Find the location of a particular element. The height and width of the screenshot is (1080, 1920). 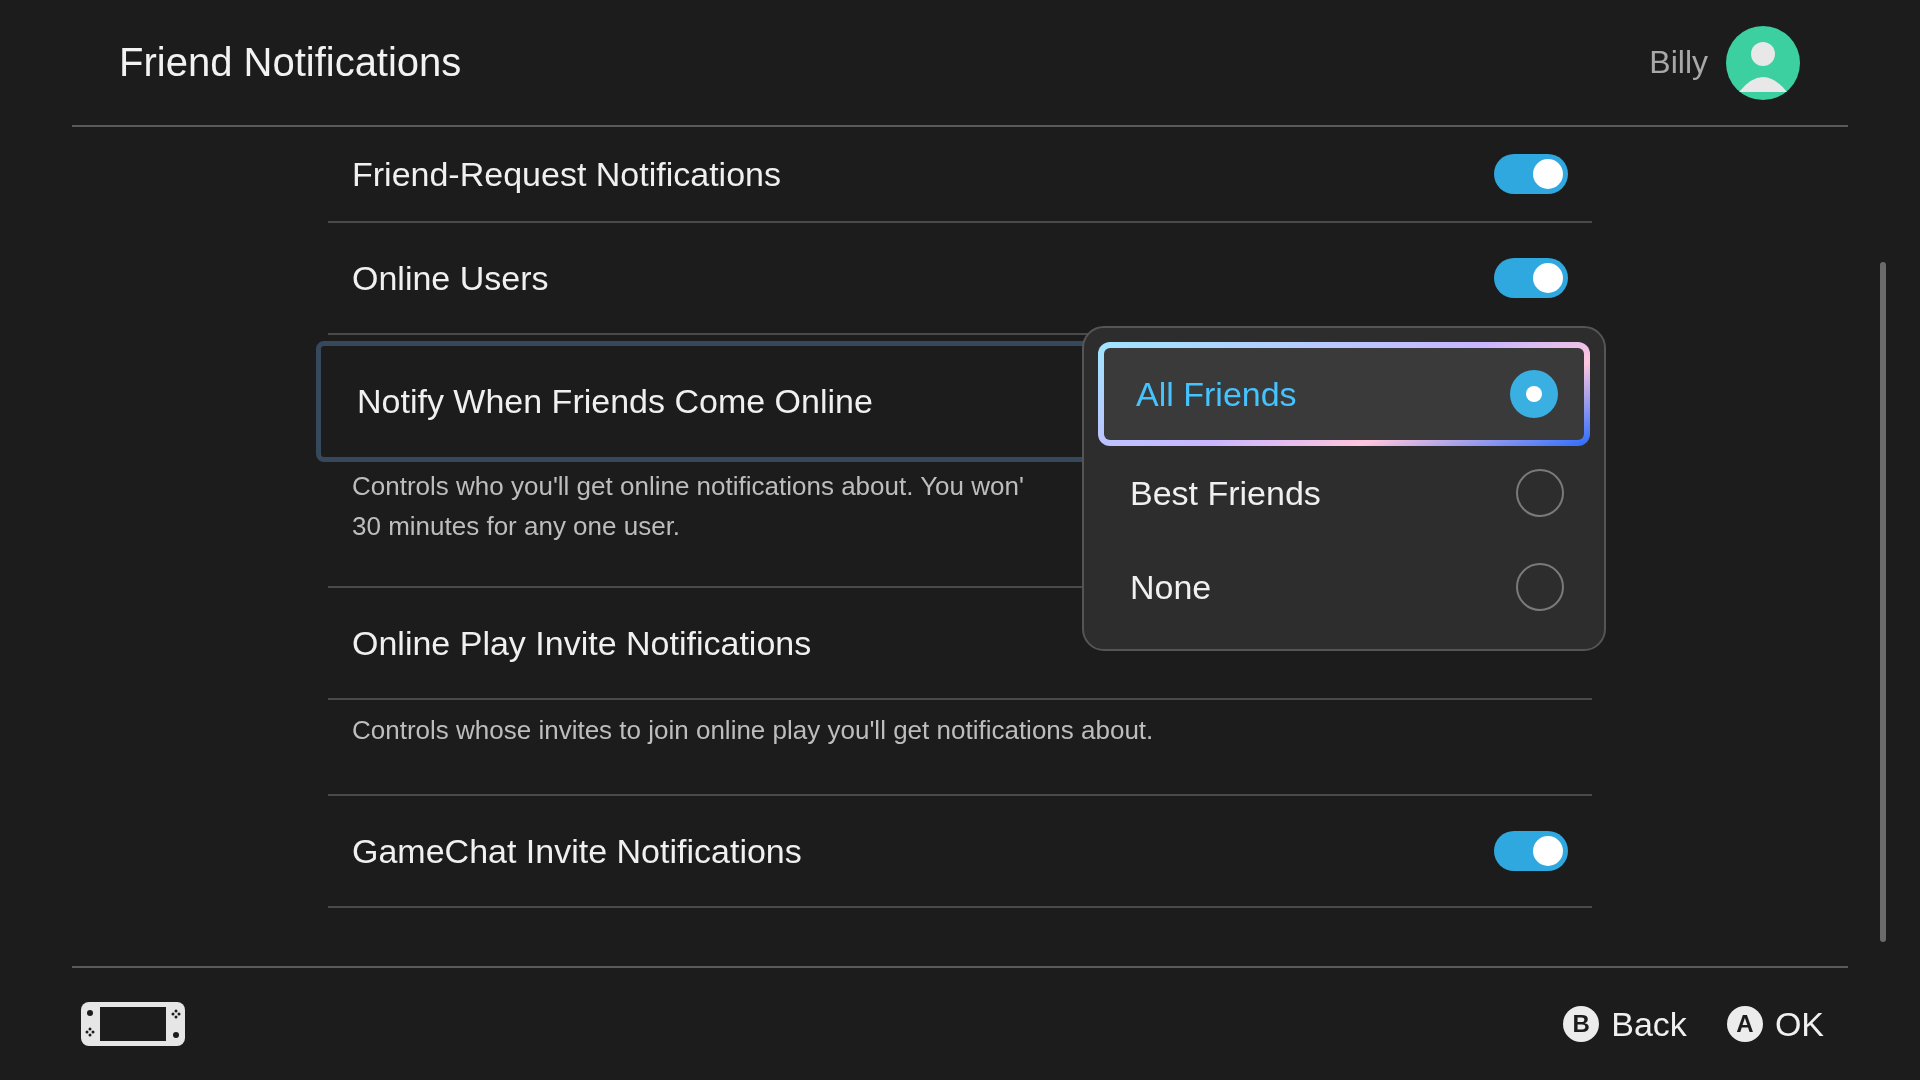

avatar is located at coordinates (1763, 62).